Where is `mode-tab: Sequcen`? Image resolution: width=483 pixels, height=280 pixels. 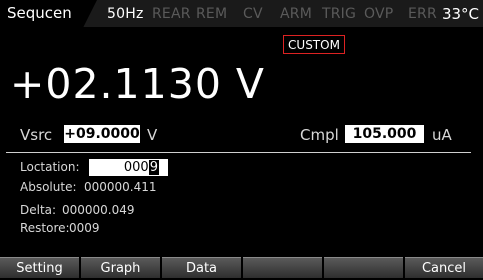
mode-tab: Sequcen is located at coordinates (48, 13).